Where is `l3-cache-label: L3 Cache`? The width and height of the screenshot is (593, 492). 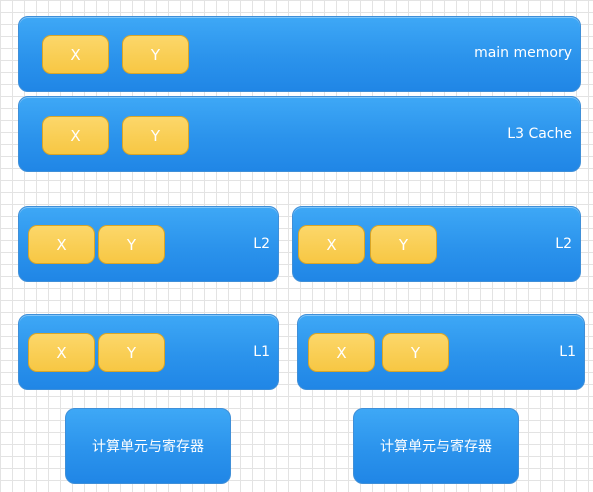 l3-cache-label: L3 Cache is located at coordinates (539, 134).